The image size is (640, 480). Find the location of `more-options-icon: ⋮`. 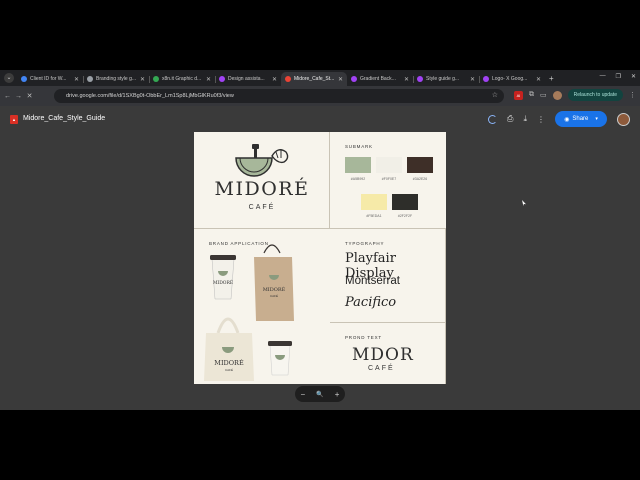

more-options-icon: ⋮ is located at coordinates (541, 119).